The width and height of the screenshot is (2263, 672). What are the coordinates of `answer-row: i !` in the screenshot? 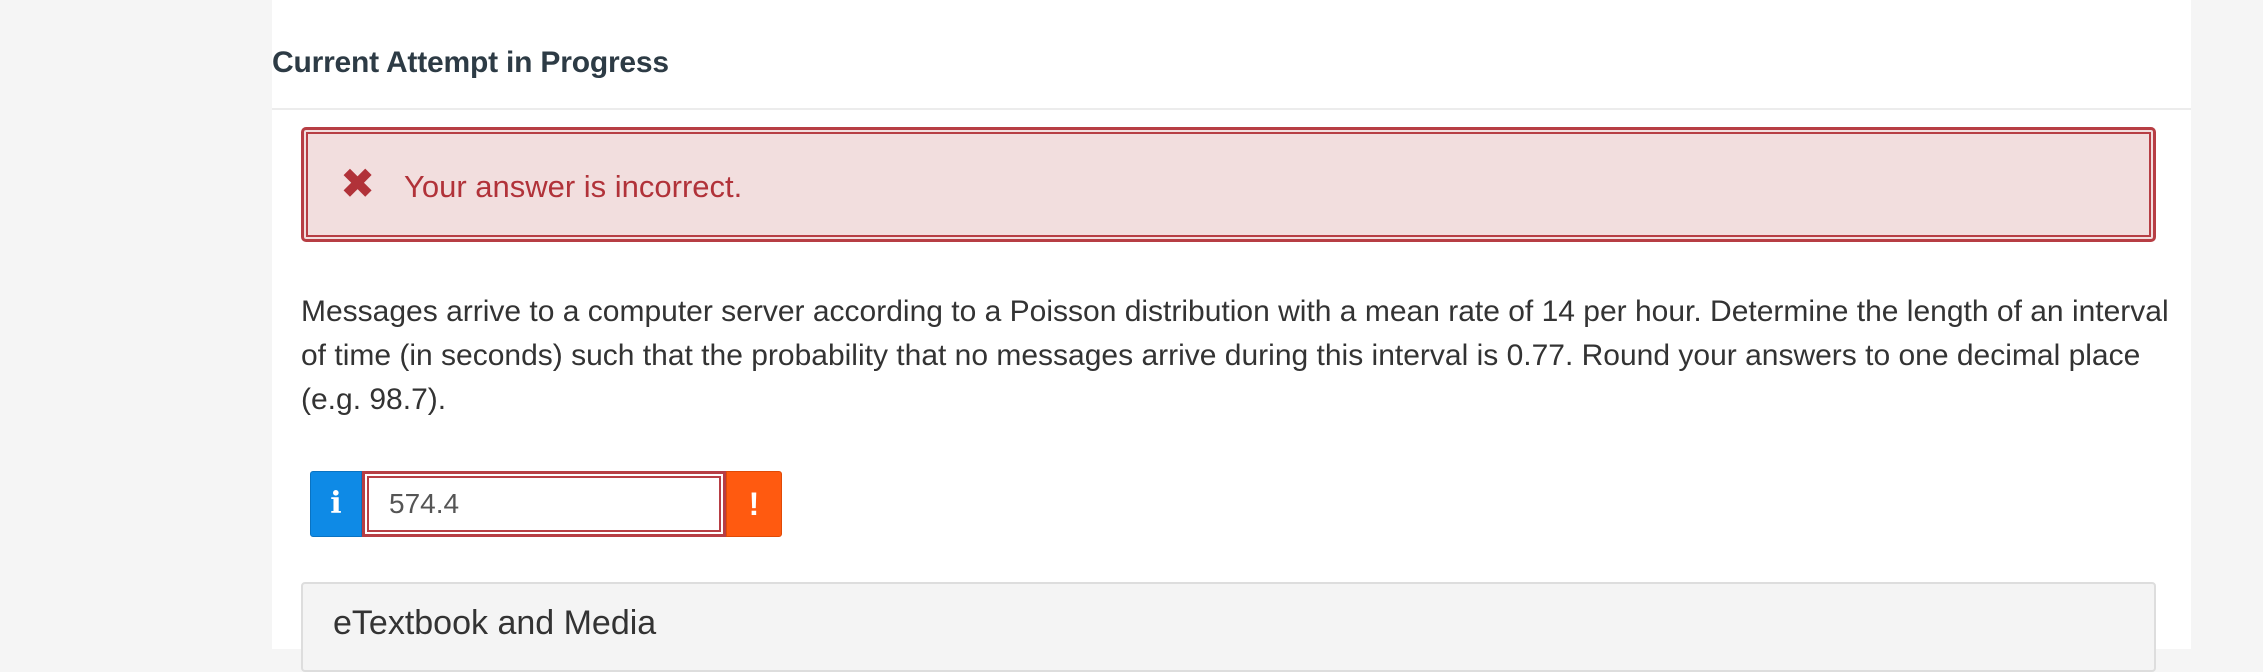 It's located at (546, 504).